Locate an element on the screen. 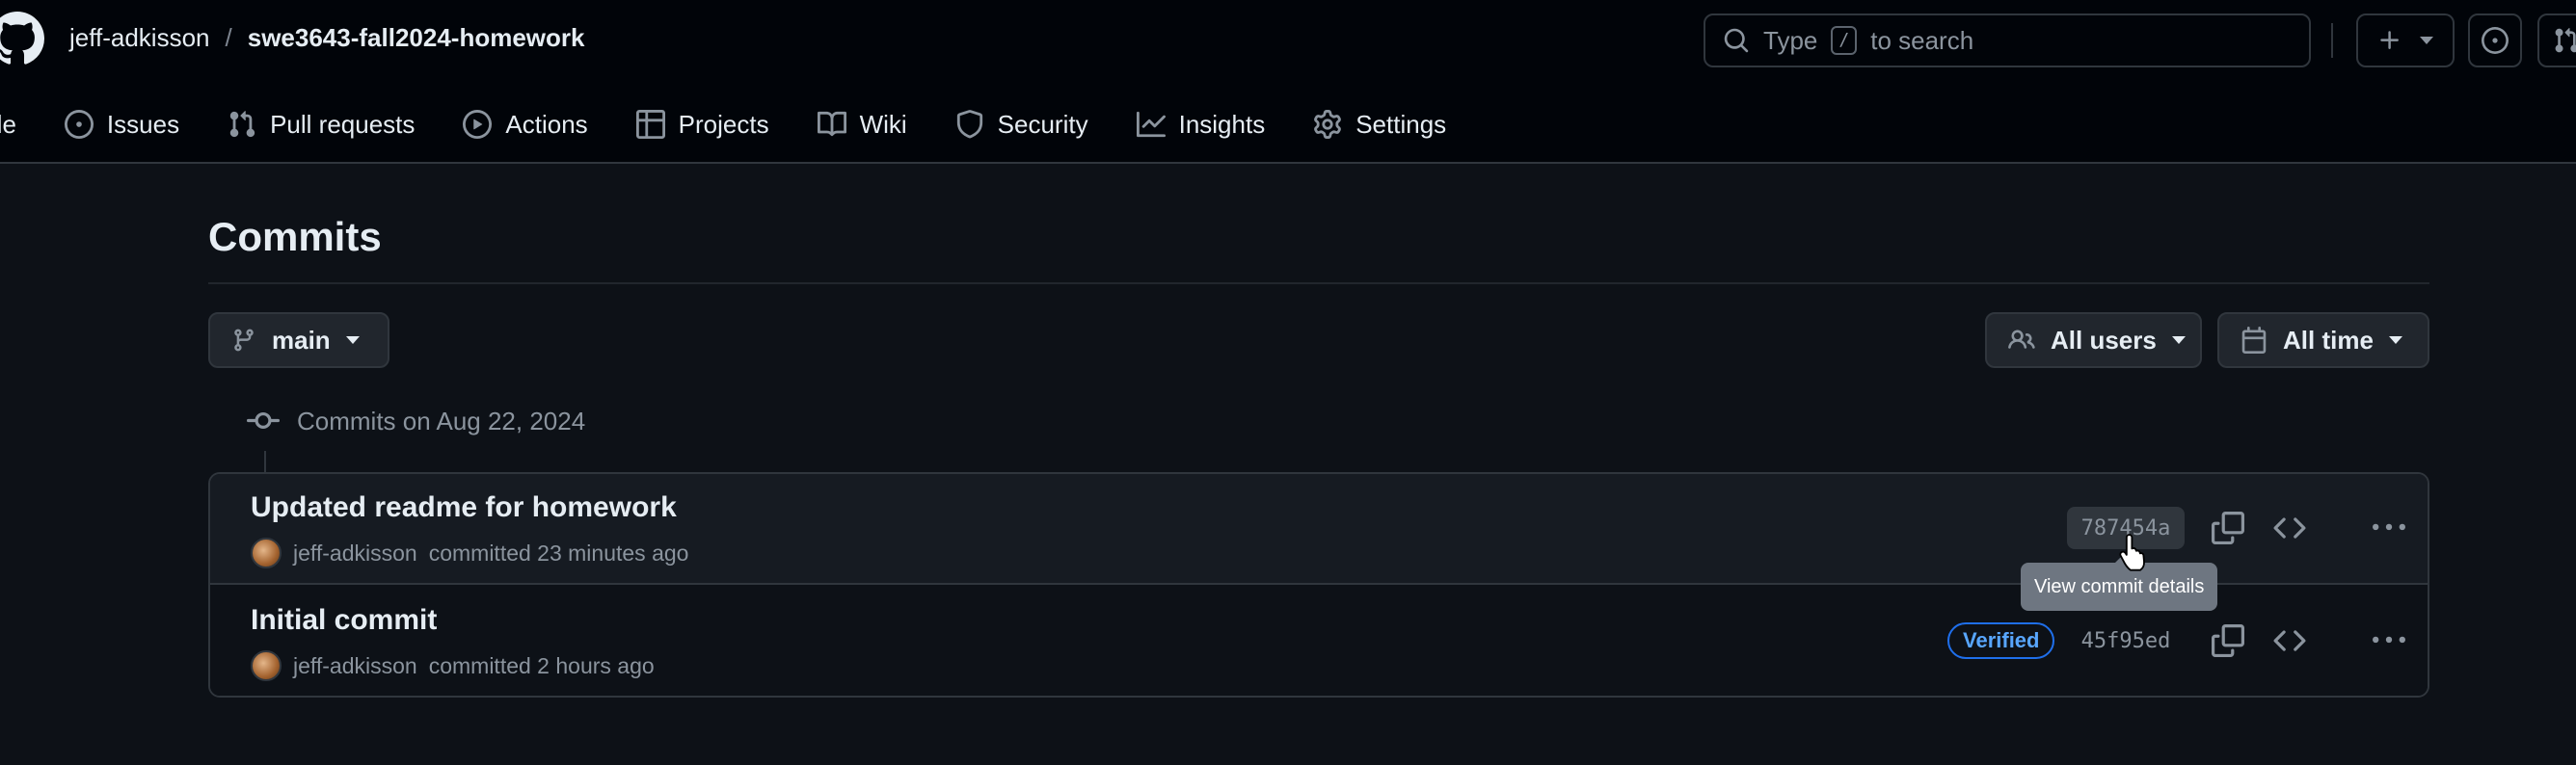  tab-settings: Settings is located at coordinates (1379, 125).